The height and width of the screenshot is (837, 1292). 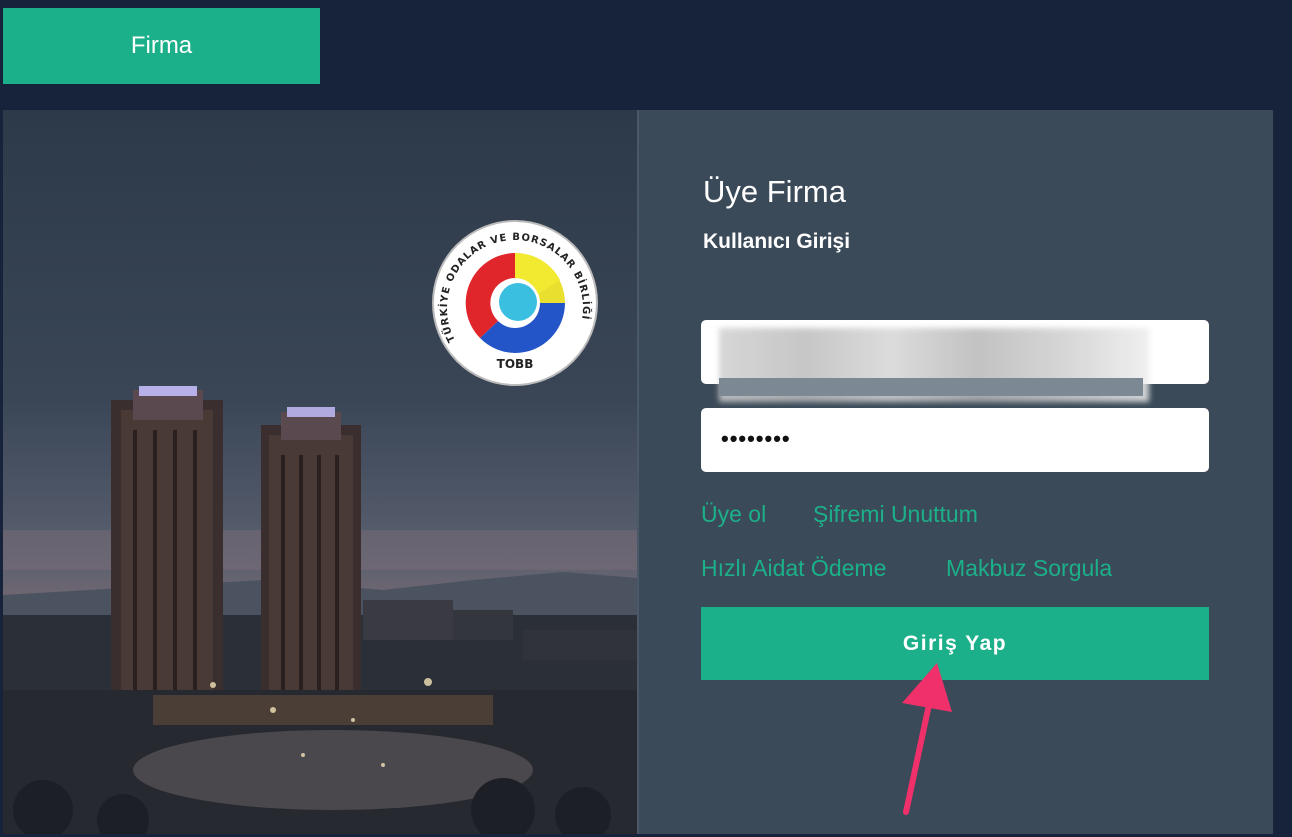 I want to click on register-link: Üye ol, so click(x=733, y=514).